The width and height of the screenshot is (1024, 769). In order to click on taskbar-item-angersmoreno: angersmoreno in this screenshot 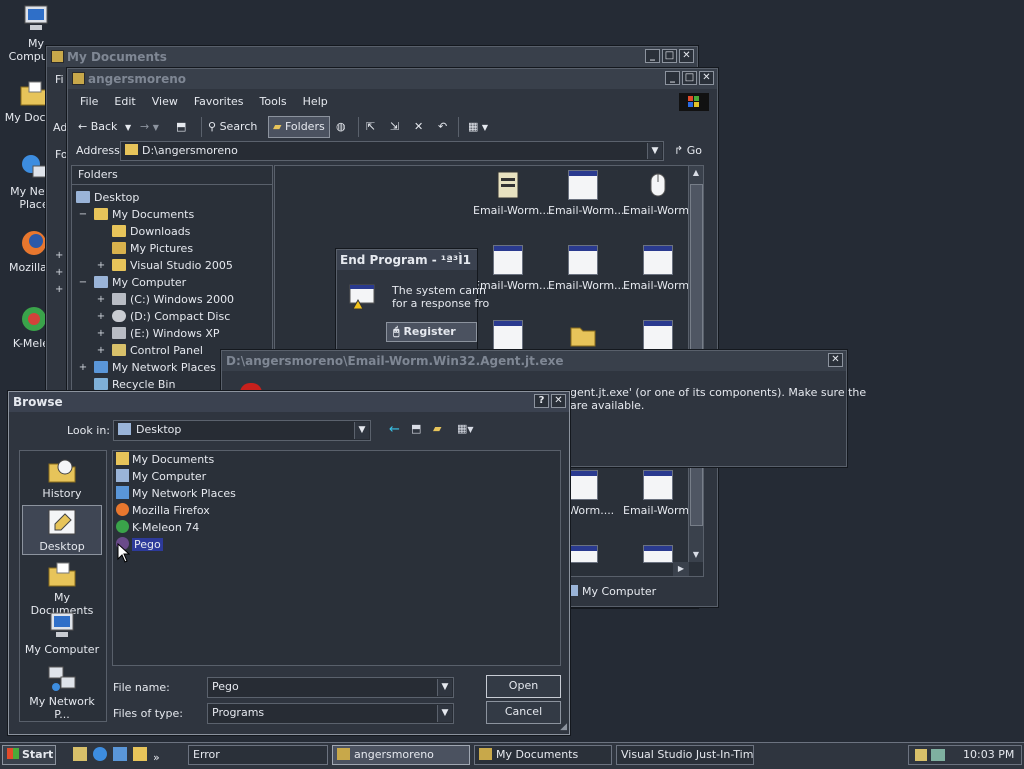, I will do `click(401, 755)`.